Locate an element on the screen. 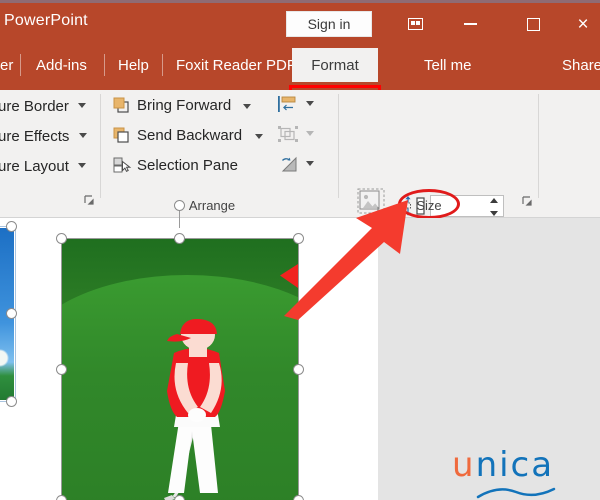  unica-logo-swoosh-icon is located at coordinates (516, 493).